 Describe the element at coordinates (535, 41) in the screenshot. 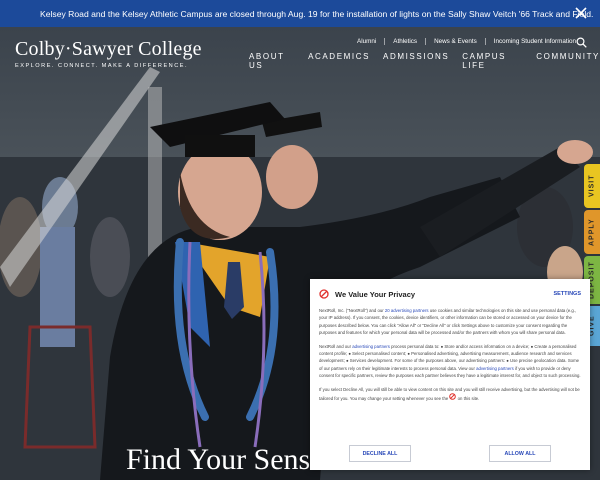

I see `utility-link-incoming-students: Incoming Student Information` at that location.